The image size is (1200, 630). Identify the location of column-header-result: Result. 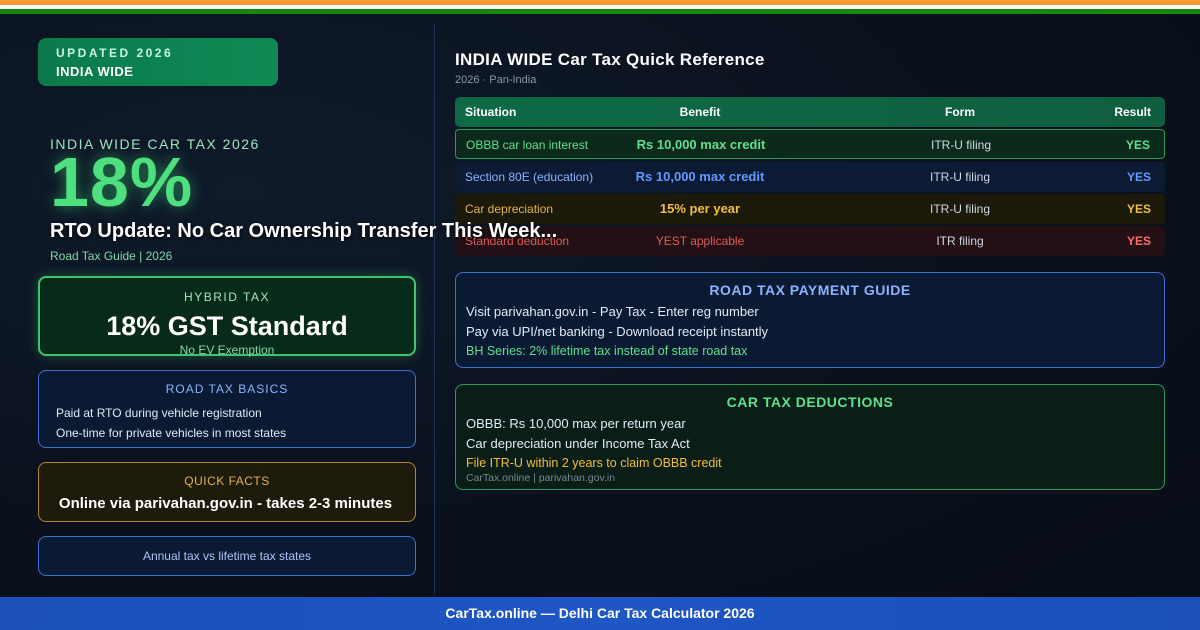
(1132, 112).